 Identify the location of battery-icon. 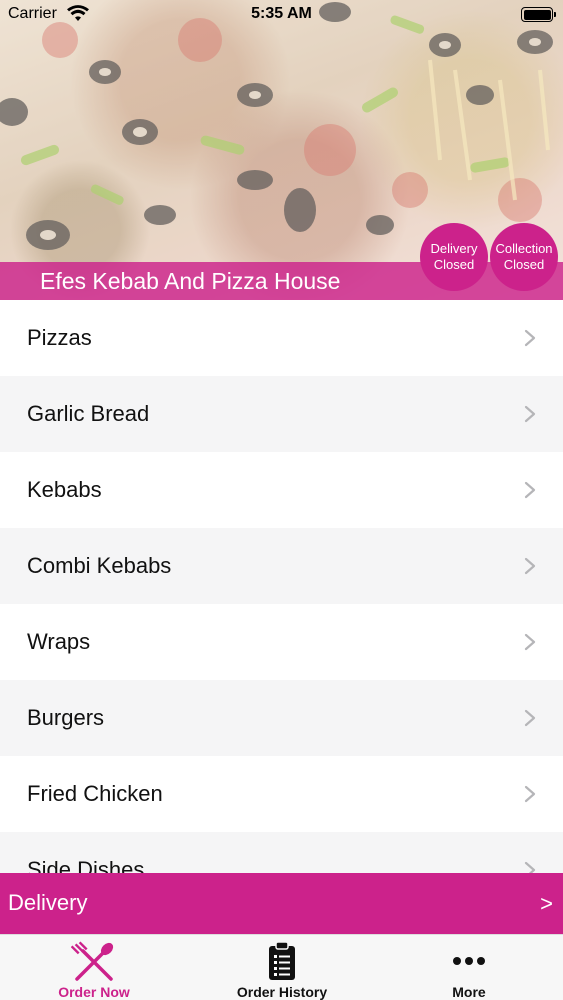
(538, 14).